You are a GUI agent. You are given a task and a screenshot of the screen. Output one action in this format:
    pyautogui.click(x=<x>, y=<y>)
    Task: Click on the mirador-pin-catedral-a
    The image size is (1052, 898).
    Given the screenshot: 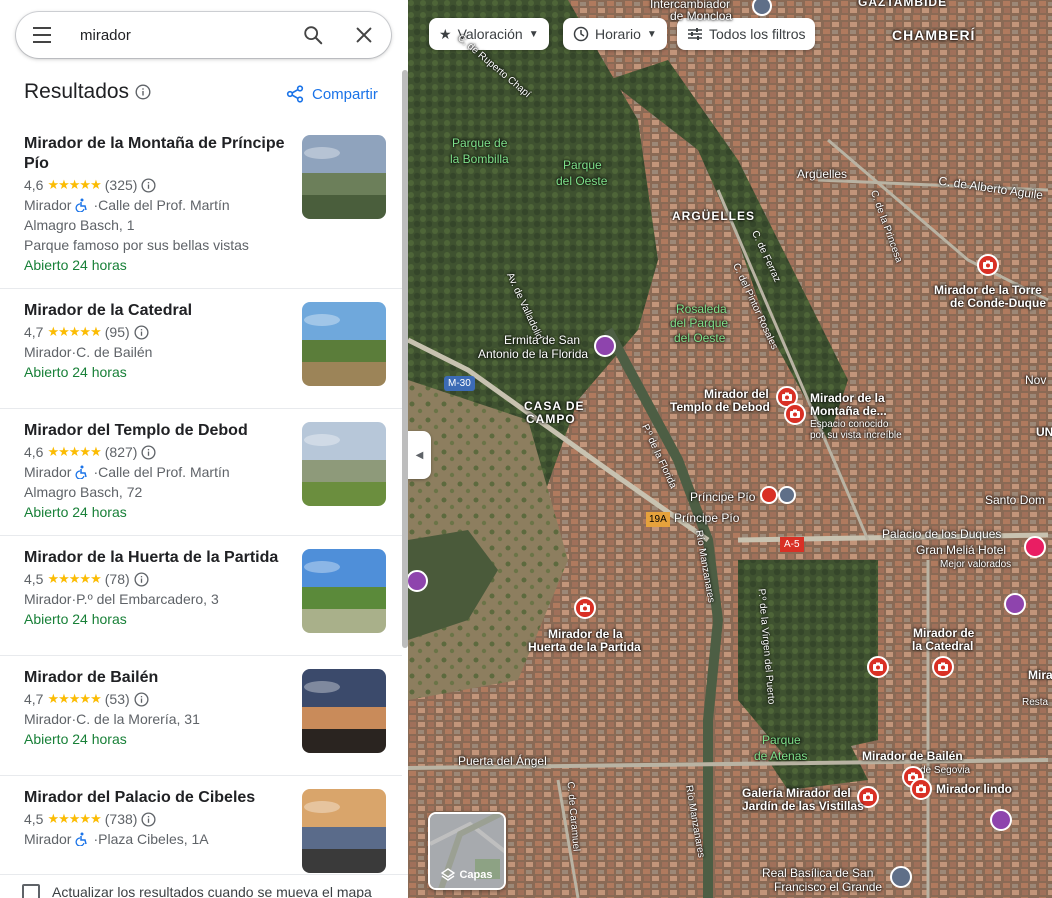 What is the action you would take?
    pyautogui.click(x=878, y=667)
    